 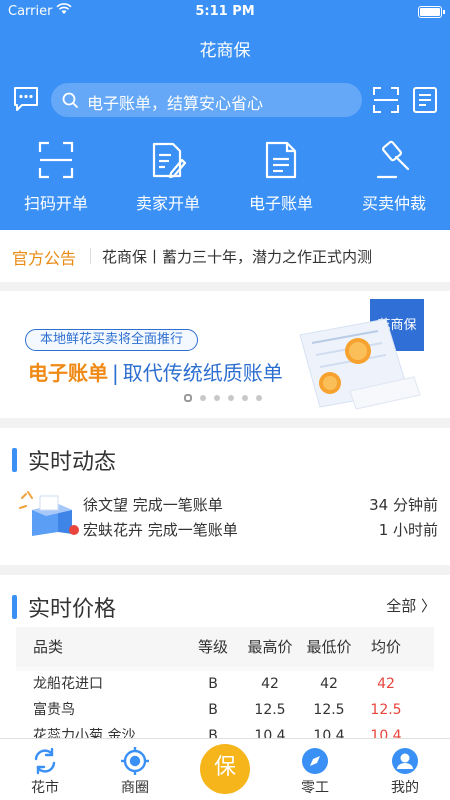 What do you see at coordinates (386, 684) in the screenshot?
I see `cell-avg: 42` at bounding box center [386, 684].